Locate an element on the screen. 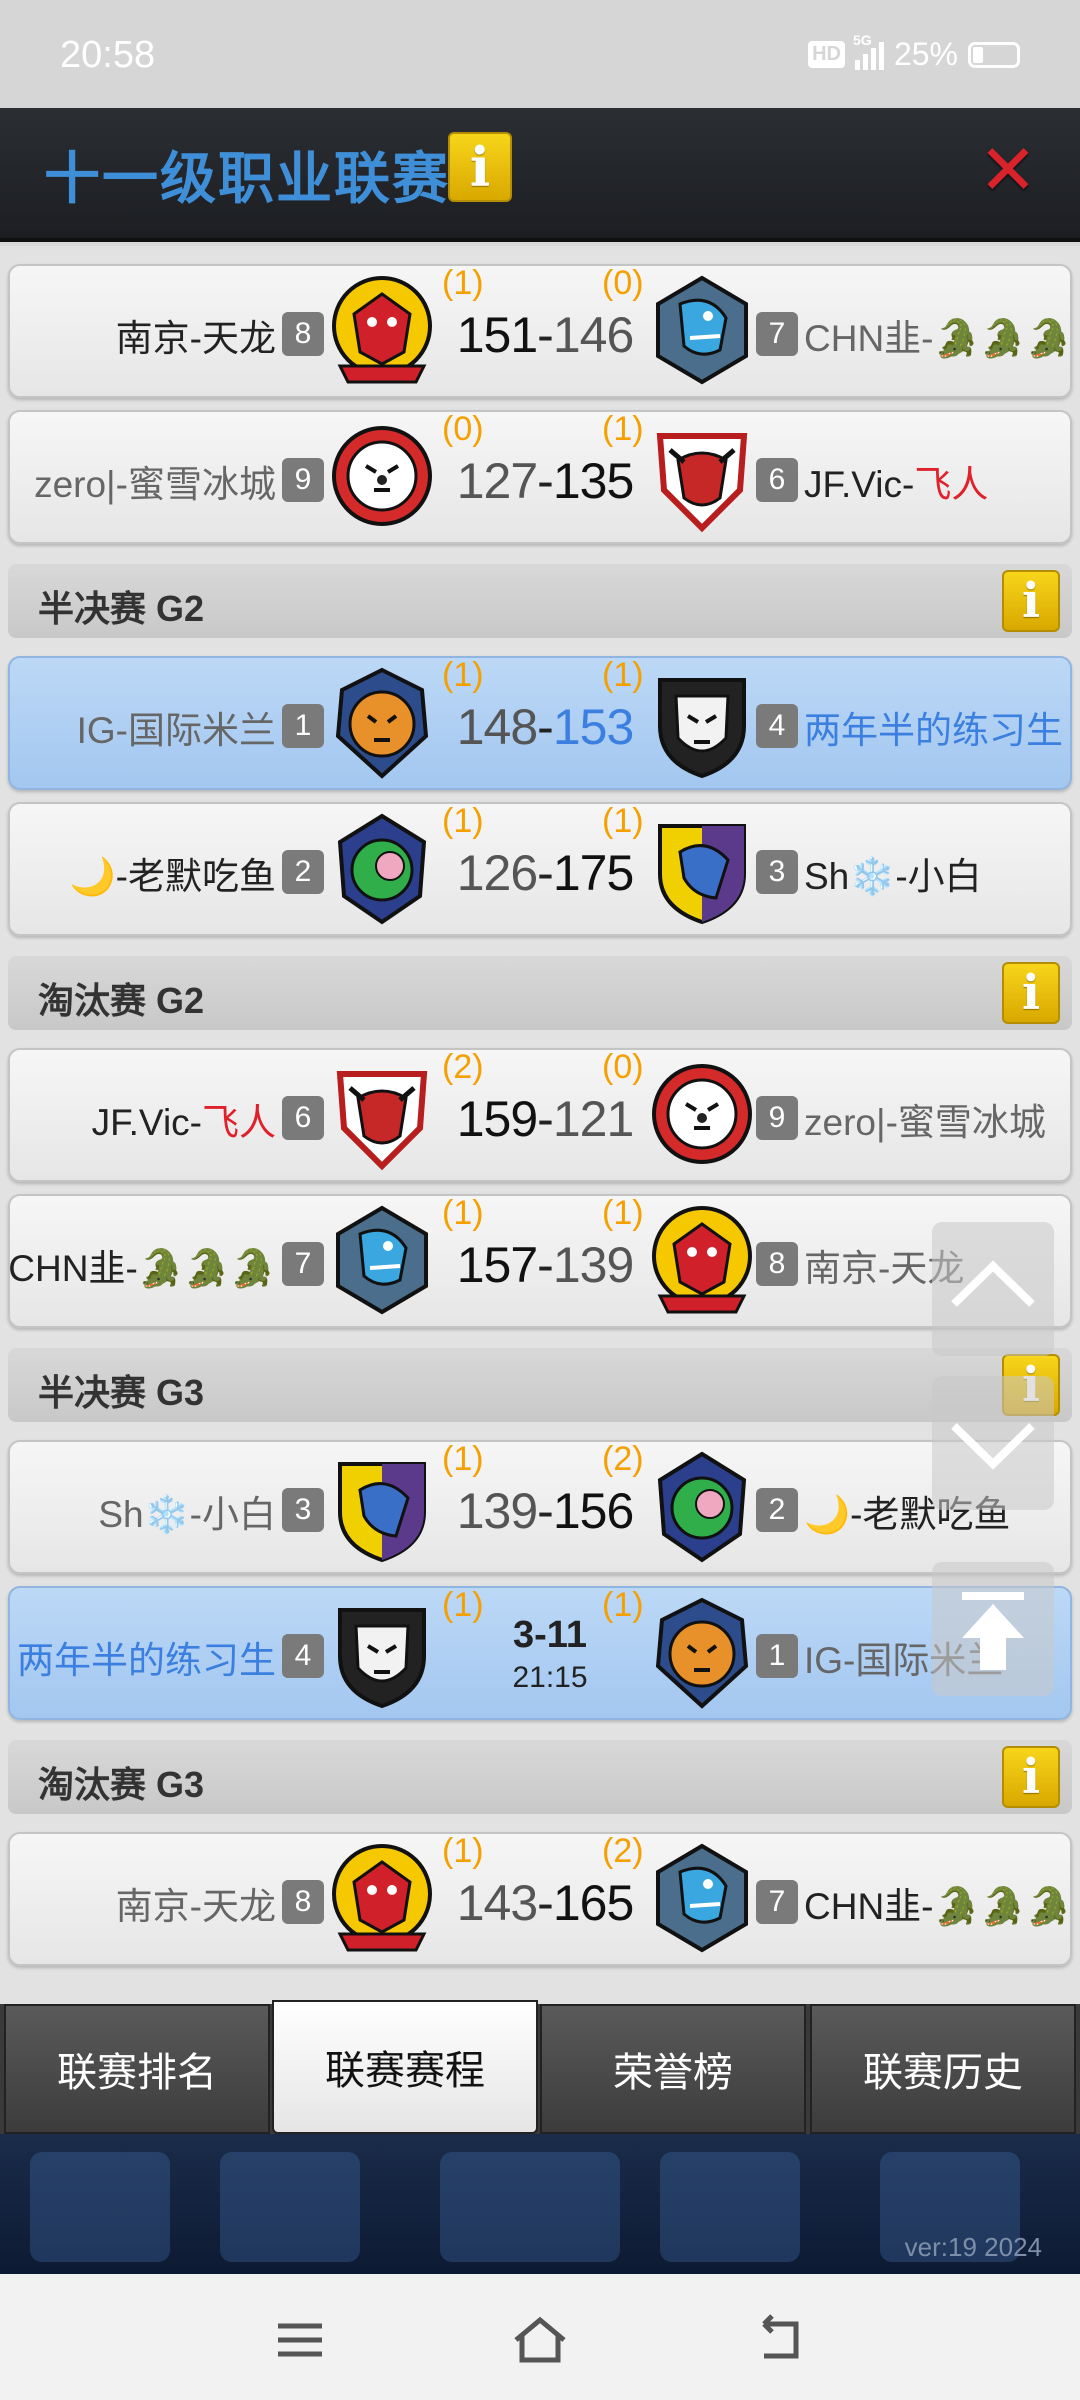  scroll-down-button is located at coordinates (993, 1443).